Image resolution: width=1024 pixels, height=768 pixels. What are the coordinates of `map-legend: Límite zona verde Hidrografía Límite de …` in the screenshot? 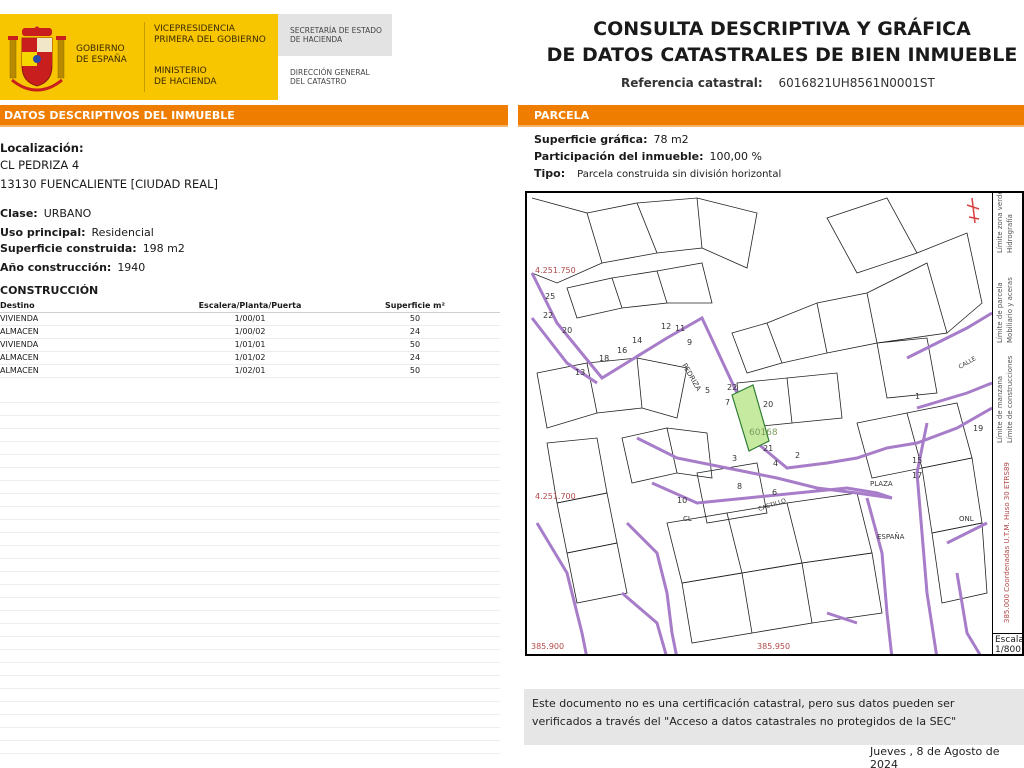 It's located at (1007, 412).